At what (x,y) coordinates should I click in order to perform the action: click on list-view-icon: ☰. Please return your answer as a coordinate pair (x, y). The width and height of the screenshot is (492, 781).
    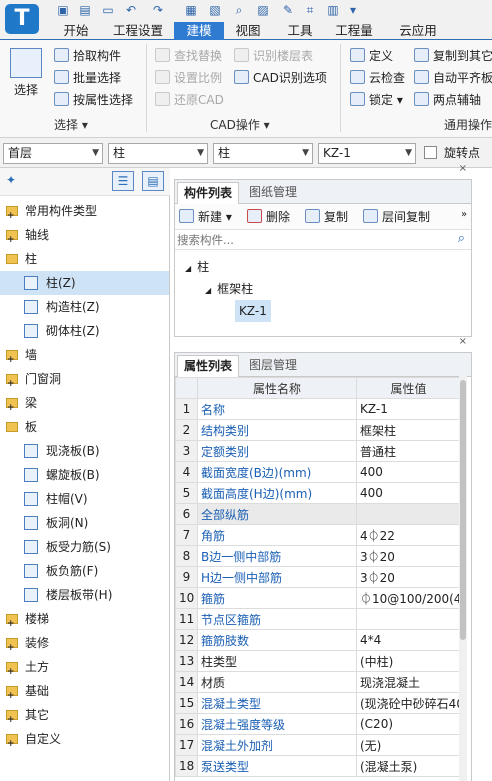
    Looking at the image, I should click on (123, 181).